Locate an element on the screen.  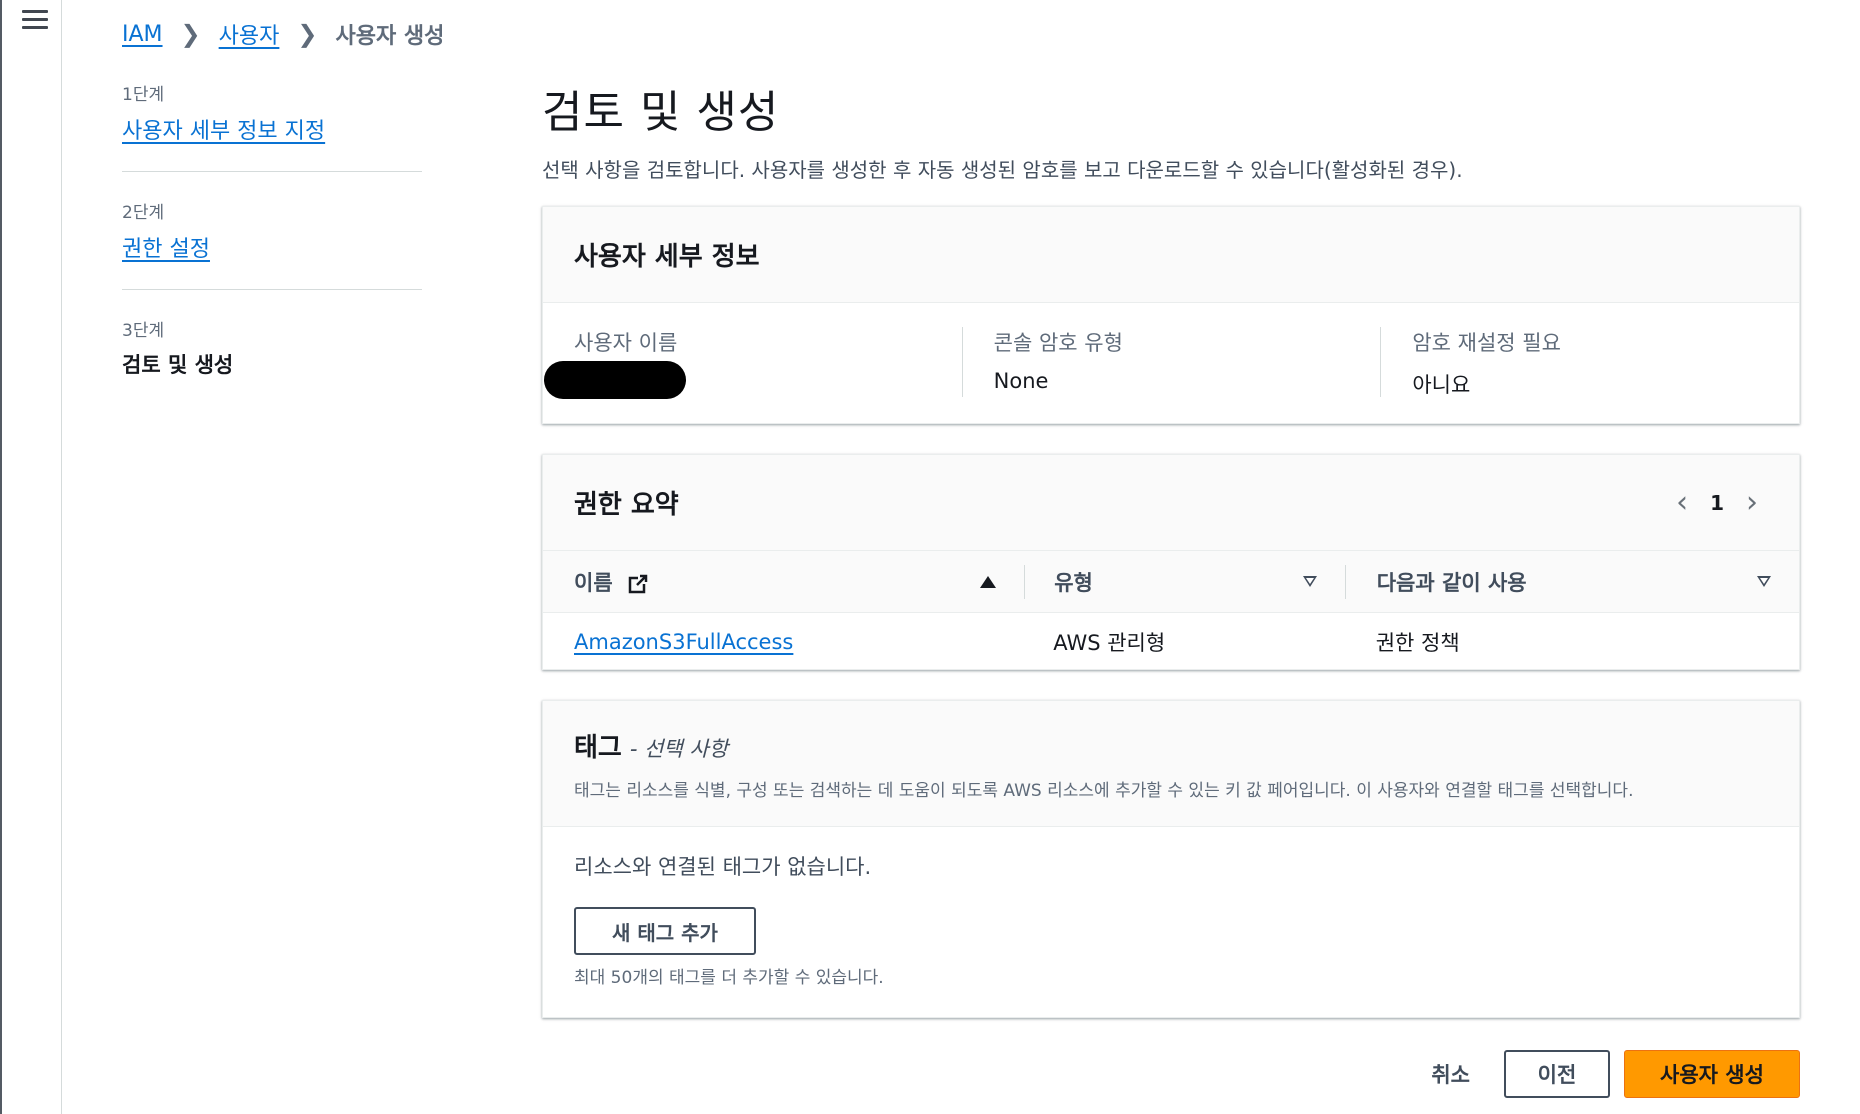
wizard-steps: 1단계 사용자 세부 정보 지정 2단계 권한 설정 3단계 검토 및 생성 is located at coordinates (272, 255).